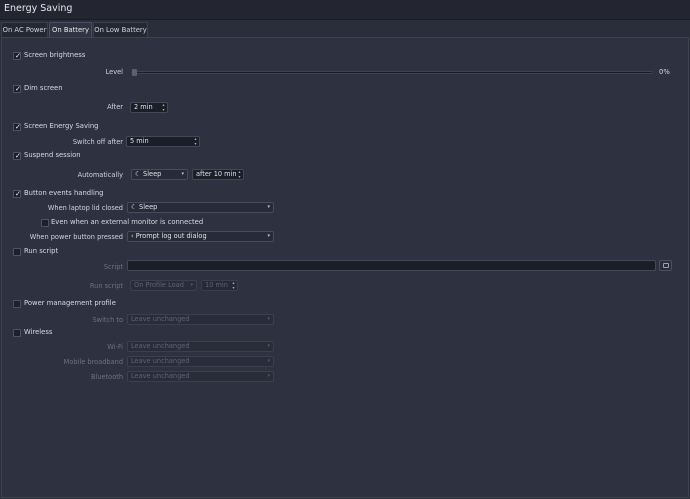 The height and width of the screenshot is (499, 690). Describe the element at coordinates (664, 72) in the screenshot. I see `brightness-value: 0%` at that location.